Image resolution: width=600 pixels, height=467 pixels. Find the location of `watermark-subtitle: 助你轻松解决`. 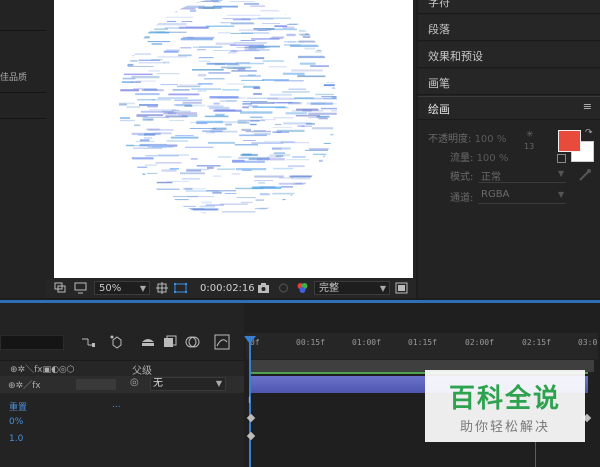

watermark-subtitle: 助你轻松解决 is located at coordinates (504, 427).